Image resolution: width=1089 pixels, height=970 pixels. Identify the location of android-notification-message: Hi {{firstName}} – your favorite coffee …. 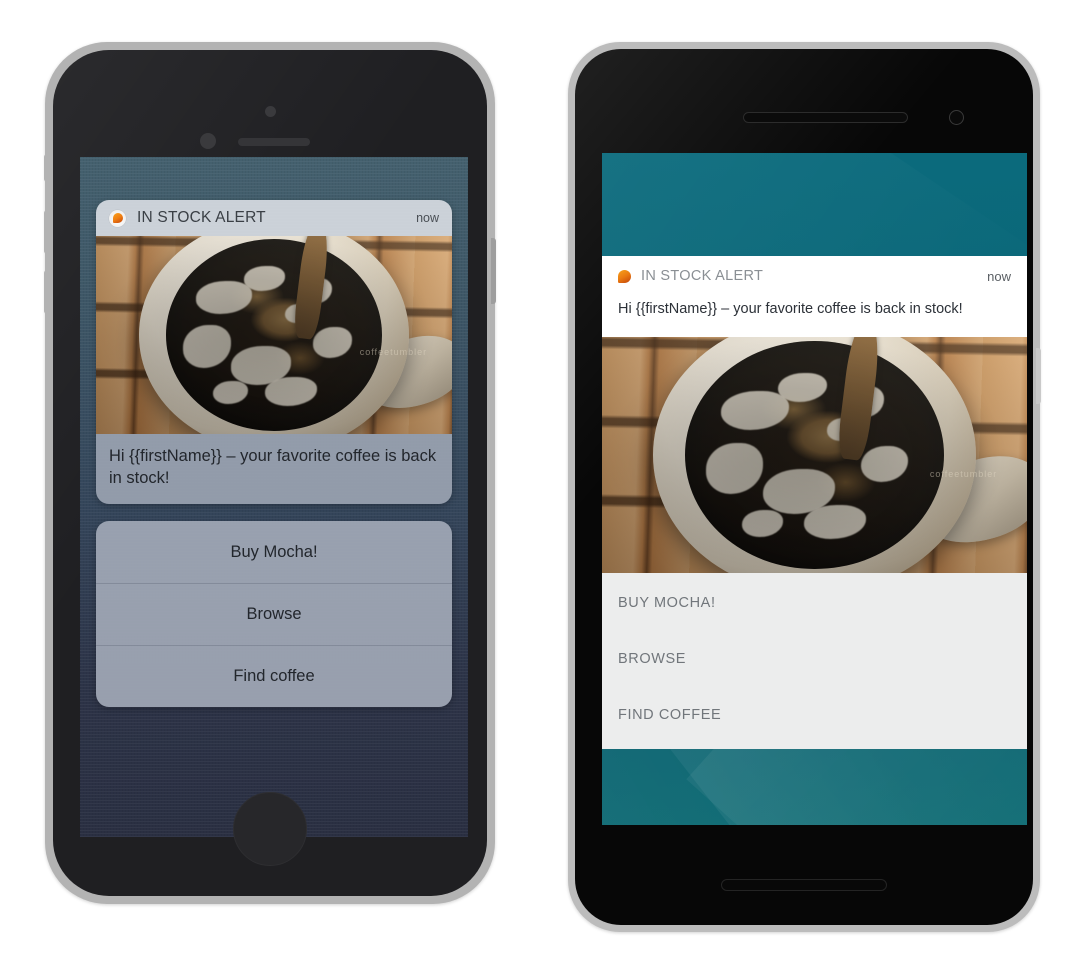
(790, 309).